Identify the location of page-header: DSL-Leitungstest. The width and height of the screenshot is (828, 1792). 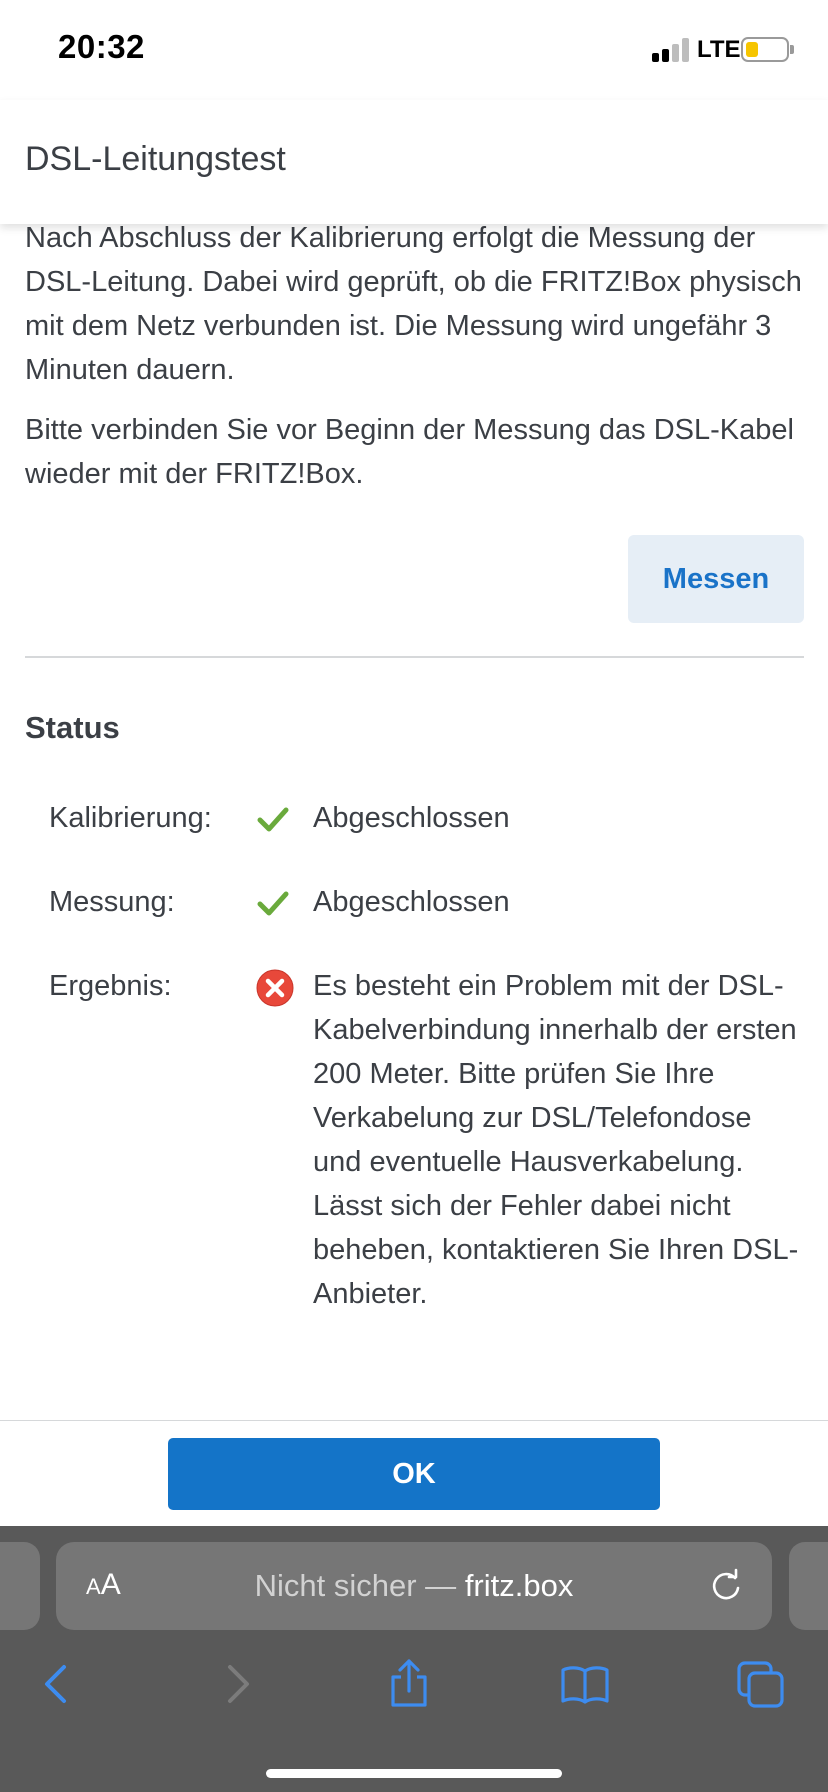
(414, 162).